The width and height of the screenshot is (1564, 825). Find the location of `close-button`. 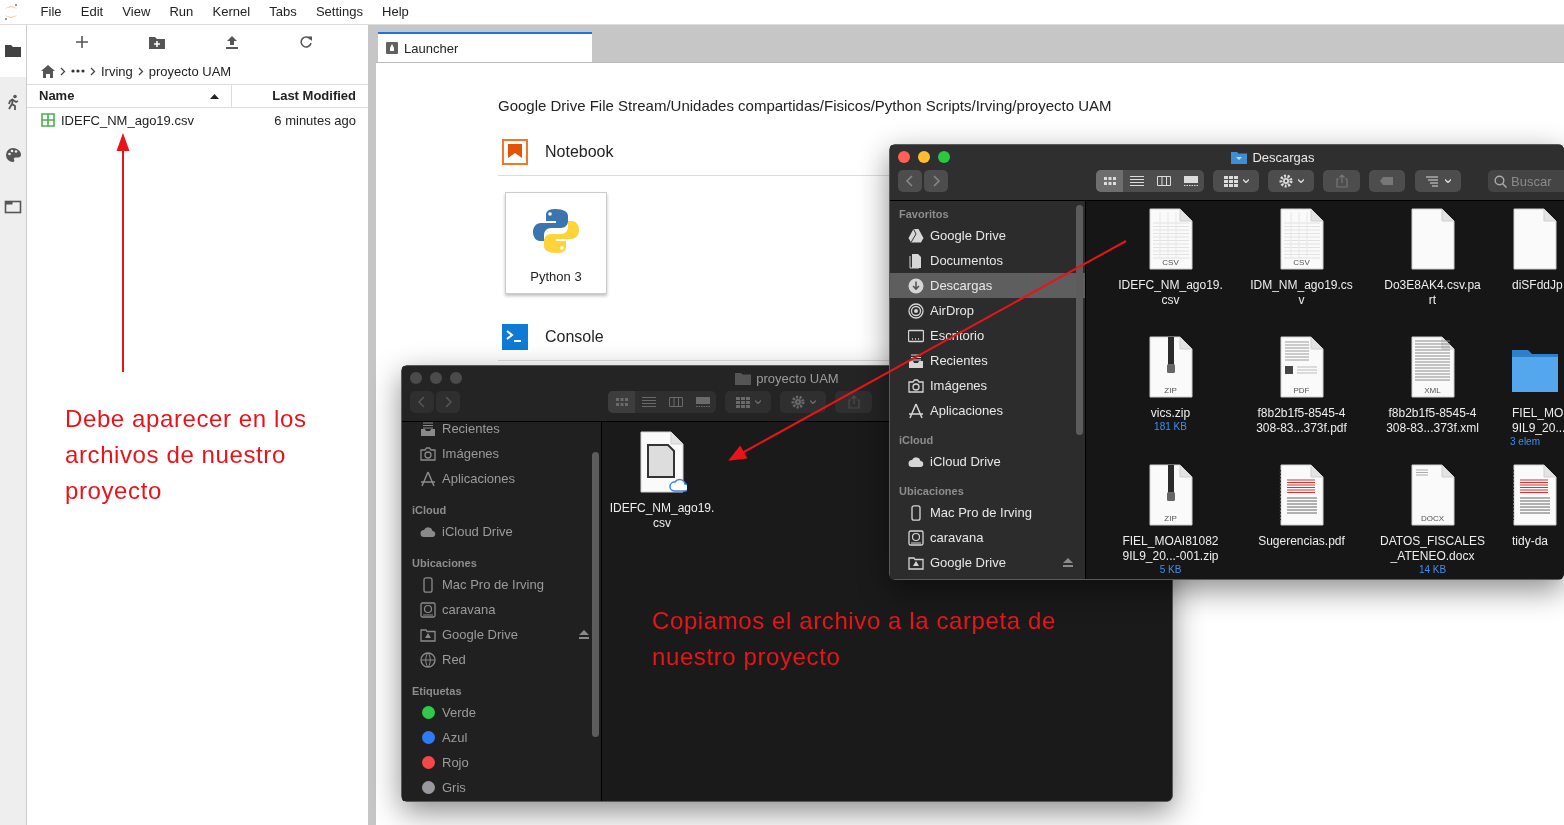

close-button is located at coordinates (904, 157).